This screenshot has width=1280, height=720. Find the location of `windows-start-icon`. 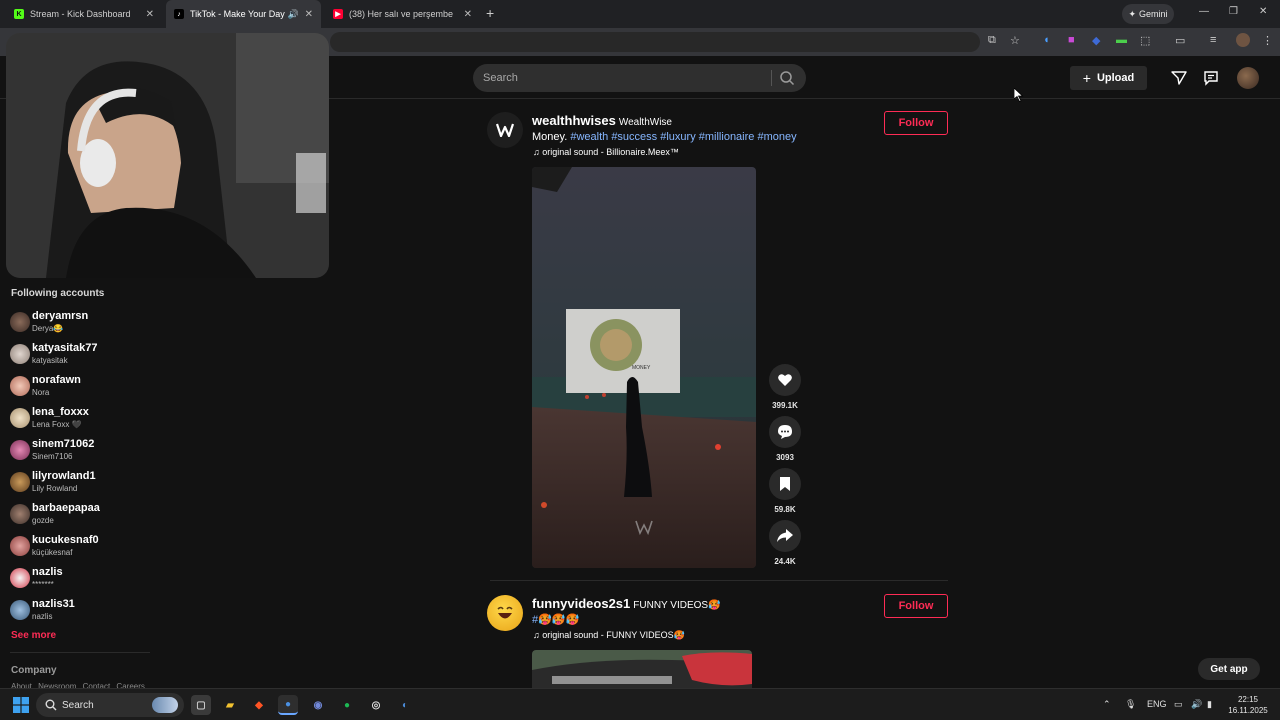

windows-start-icon is located at coordinates (21, 705).